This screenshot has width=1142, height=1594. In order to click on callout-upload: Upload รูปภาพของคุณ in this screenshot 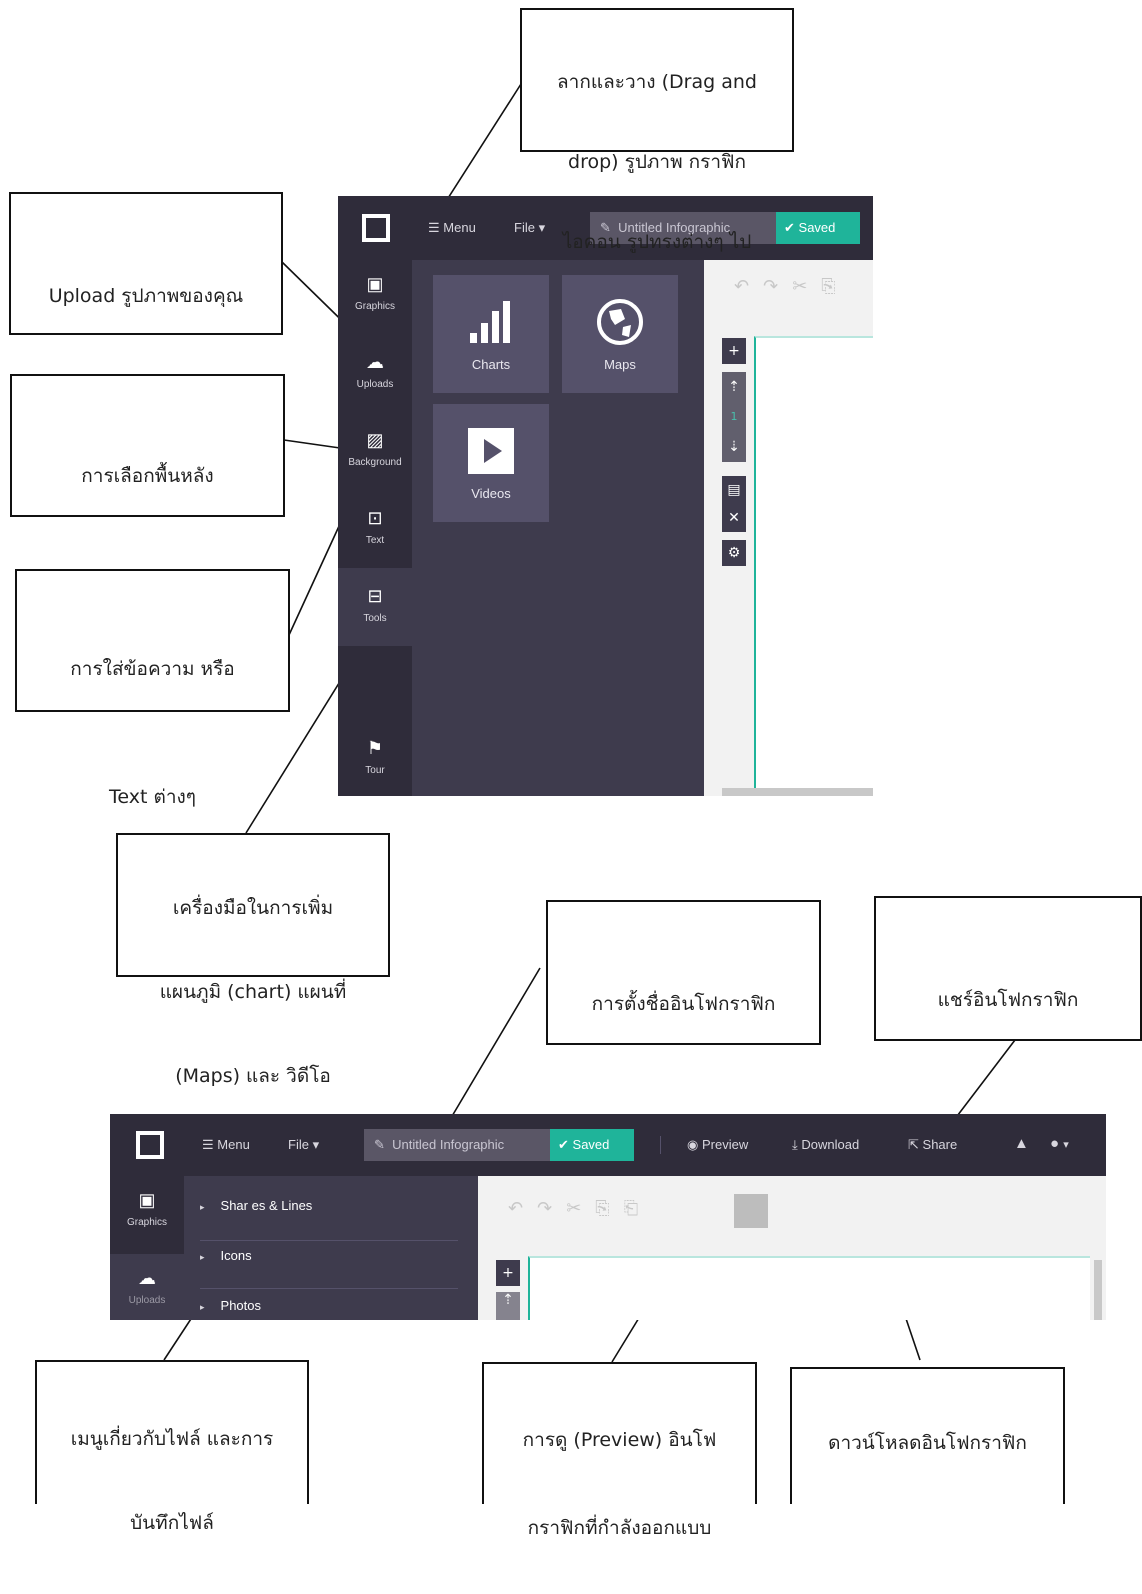, I will do `click(146, 263)`.